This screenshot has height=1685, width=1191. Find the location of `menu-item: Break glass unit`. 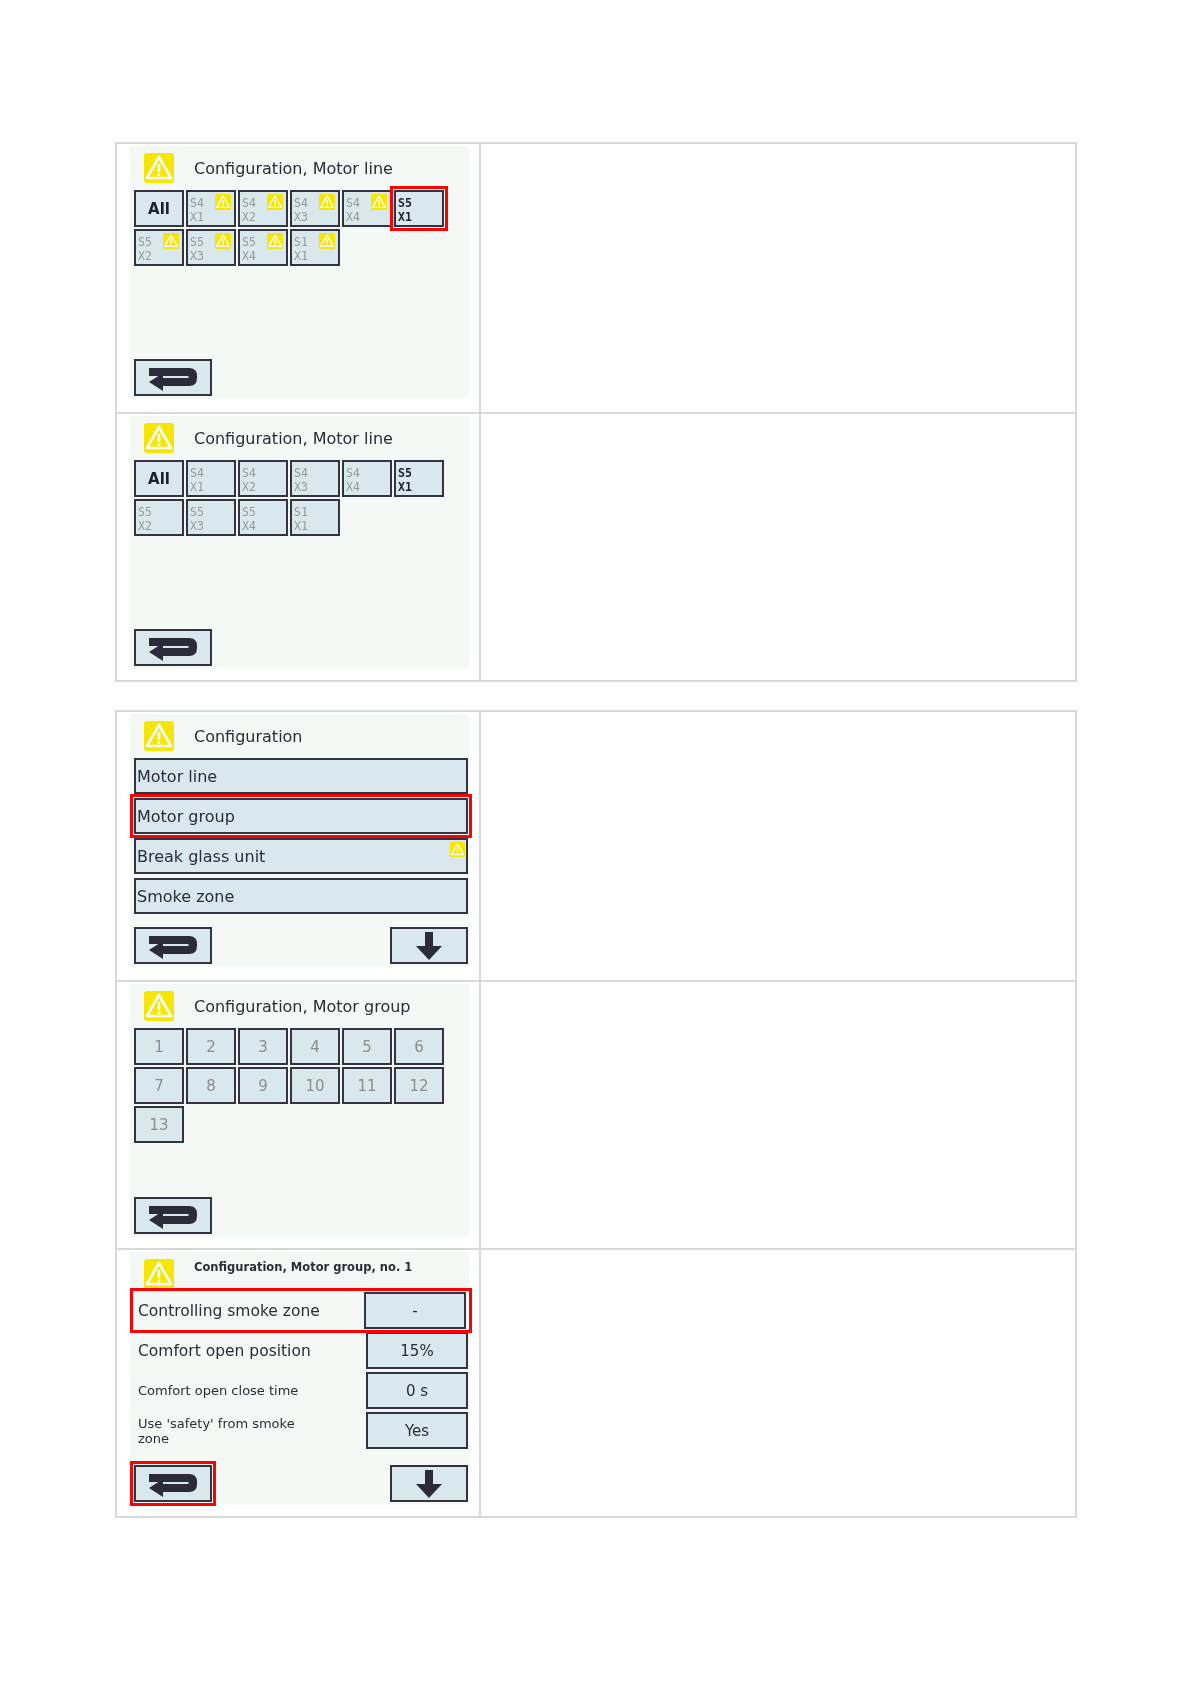

menu-item: Break glass unit is located at coordinates (301, 856).